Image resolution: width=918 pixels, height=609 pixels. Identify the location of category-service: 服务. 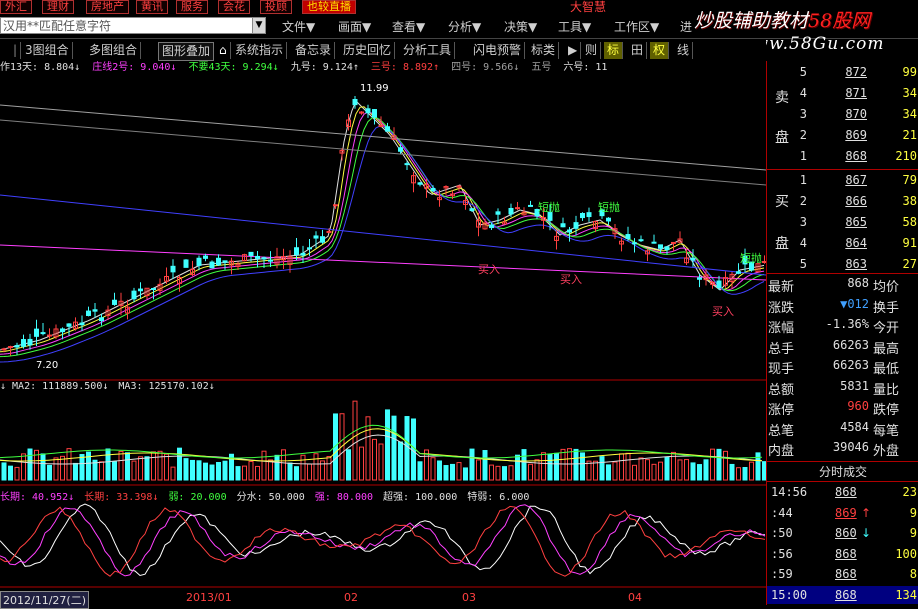
(192, 7).